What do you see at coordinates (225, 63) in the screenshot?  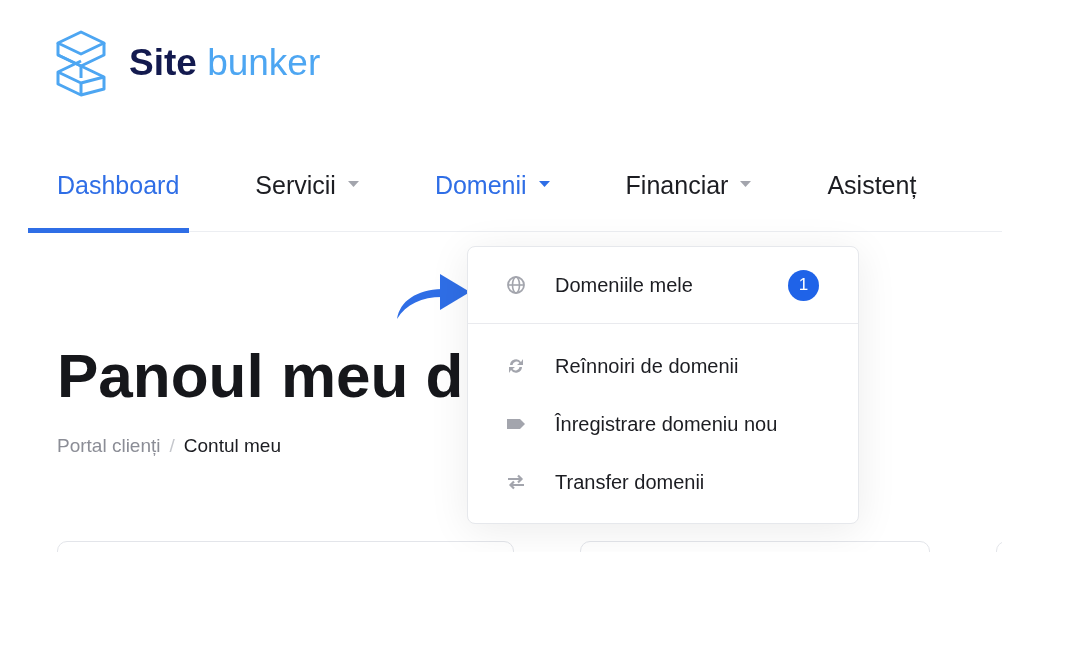 I see `logo-text: Site bunker` at bounding box center [225, 63].